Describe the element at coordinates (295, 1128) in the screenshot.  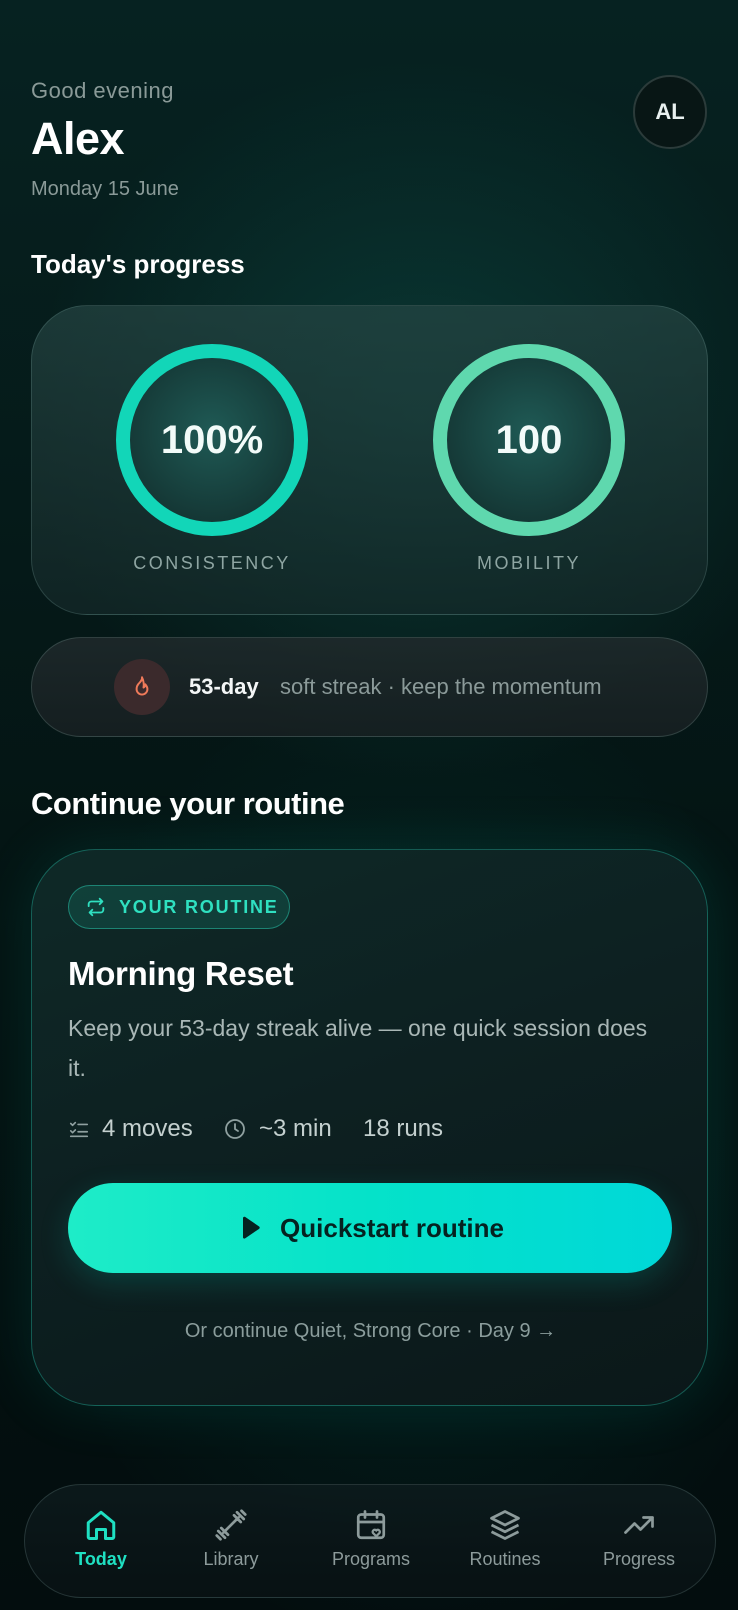
I see `routine-duration-text: ~3 min` at that location.